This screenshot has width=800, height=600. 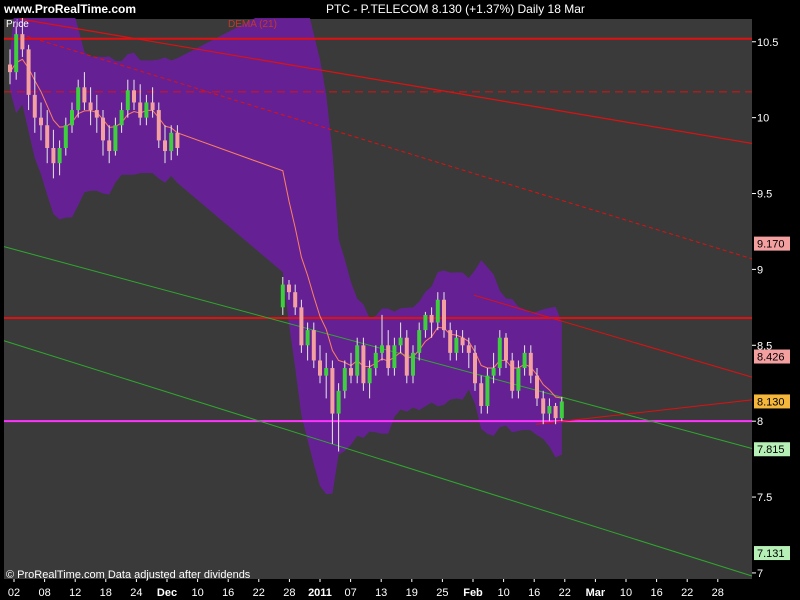 What do you see at coordinates (14, 593) in the screenshot?
I see `x-tick-label: 02` at bounding box center [14, 593].